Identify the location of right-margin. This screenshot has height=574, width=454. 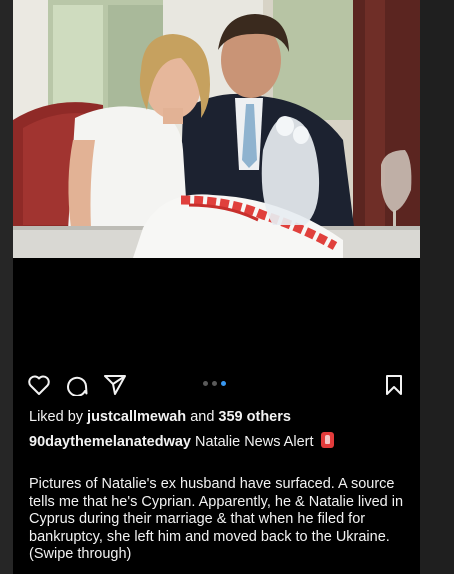
(437, 287).